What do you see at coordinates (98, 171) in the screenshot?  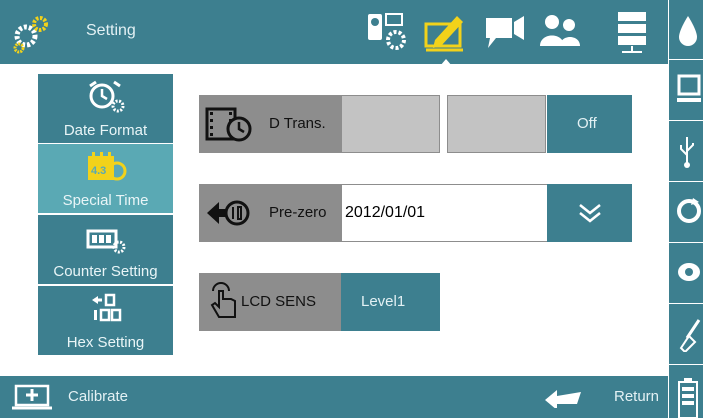 I see `calendar-date-text: 4.3` at bounding box center [98, 171].